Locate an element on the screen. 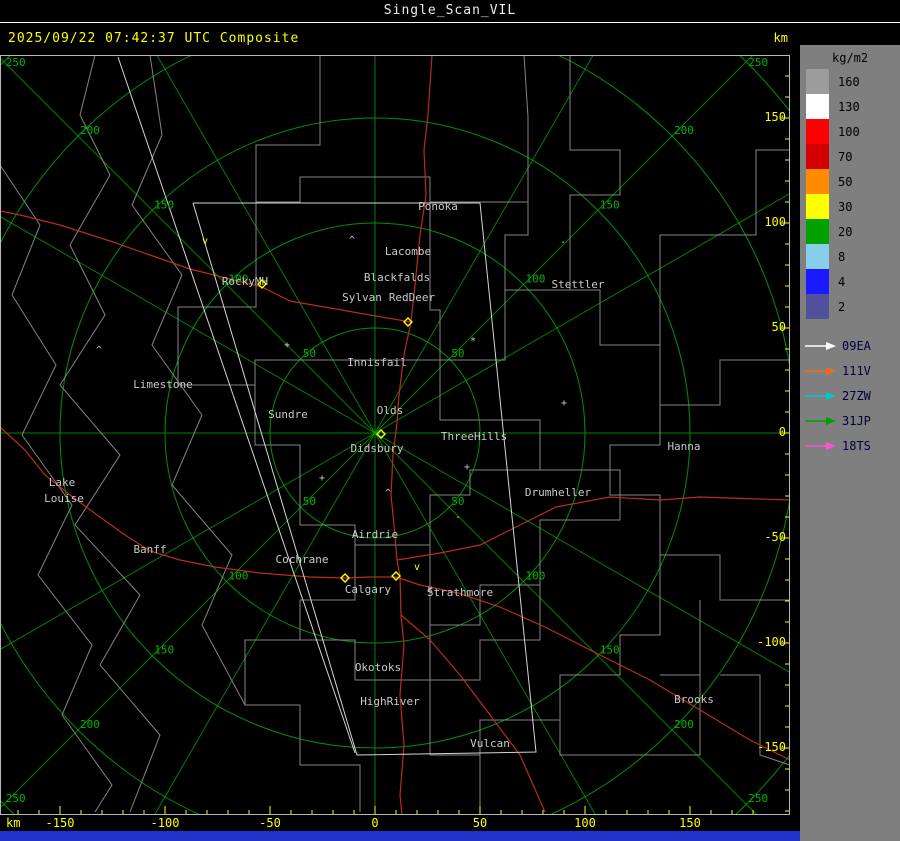 Image resolution: width=900 pixels, height=841 pixels. city-label: Olds is located at coordinates (390, 410).